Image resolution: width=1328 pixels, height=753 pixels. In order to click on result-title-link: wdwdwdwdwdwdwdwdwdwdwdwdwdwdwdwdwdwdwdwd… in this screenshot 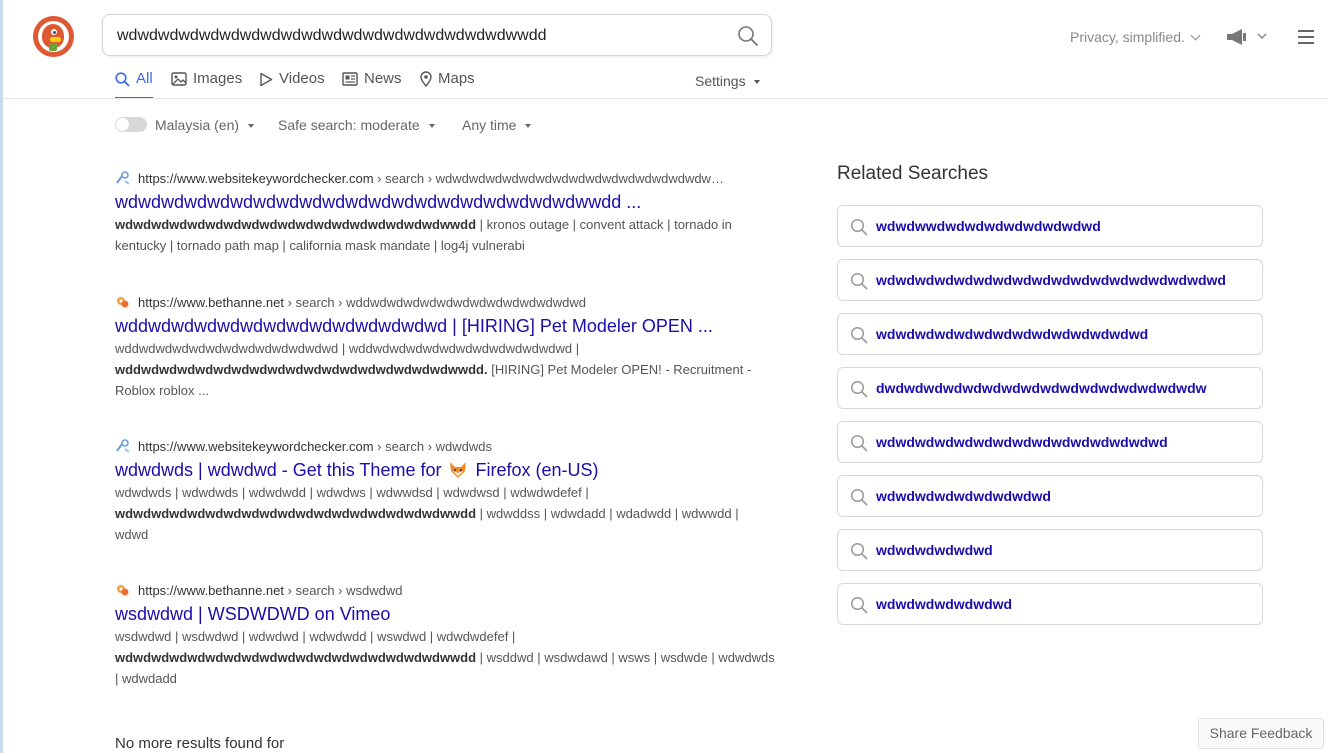, I will do `click(440, 202)`.